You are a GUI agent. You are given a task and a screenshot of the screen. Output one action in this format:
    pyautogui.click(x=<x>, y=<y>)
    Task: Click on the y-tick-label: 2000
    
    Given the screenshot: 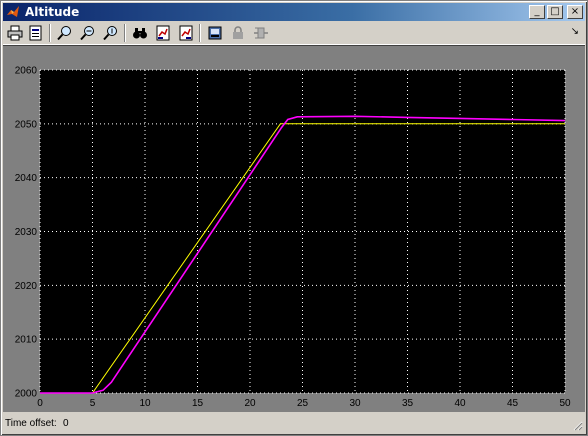 What is the action you would take?
    pyautogui.click(x=26, y=394)
    